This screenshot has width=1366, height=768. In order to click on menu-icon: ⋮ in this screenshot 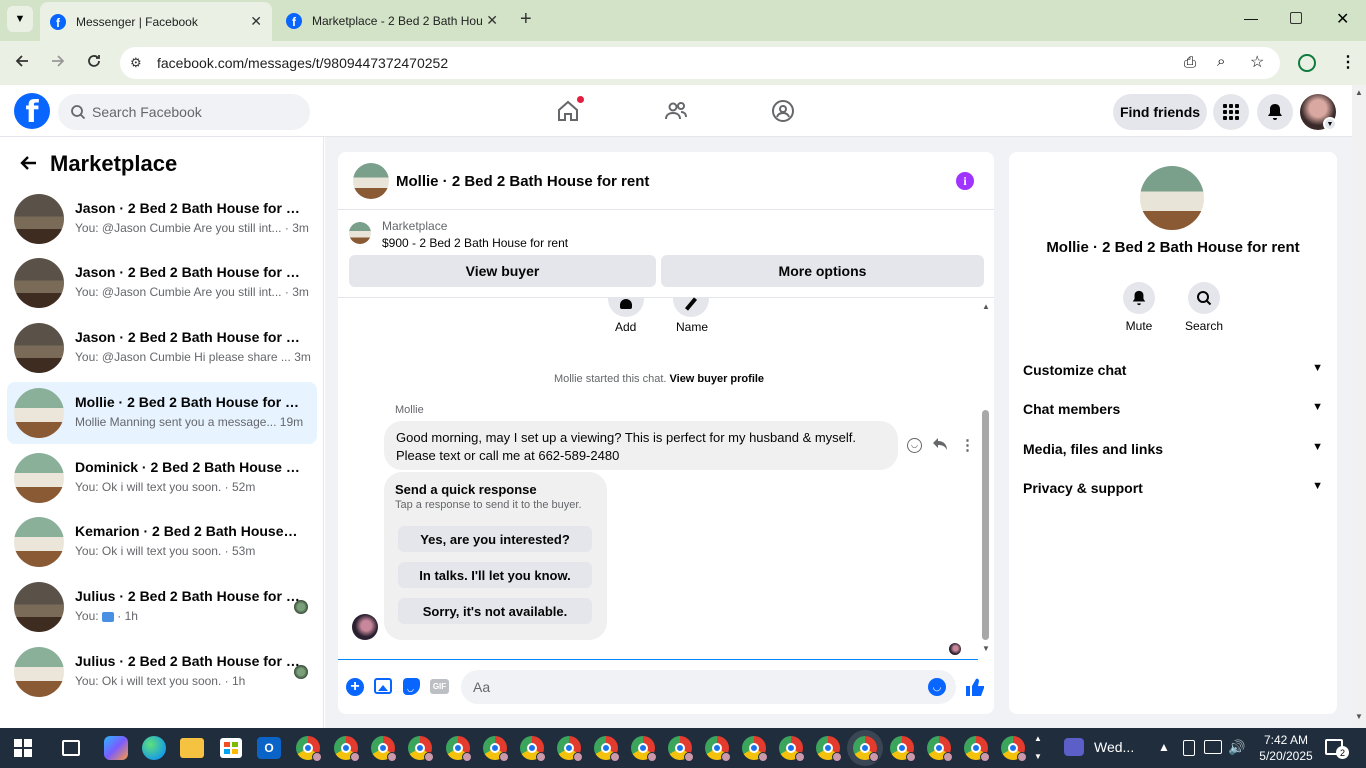, I will do `click(1348, 62)`.